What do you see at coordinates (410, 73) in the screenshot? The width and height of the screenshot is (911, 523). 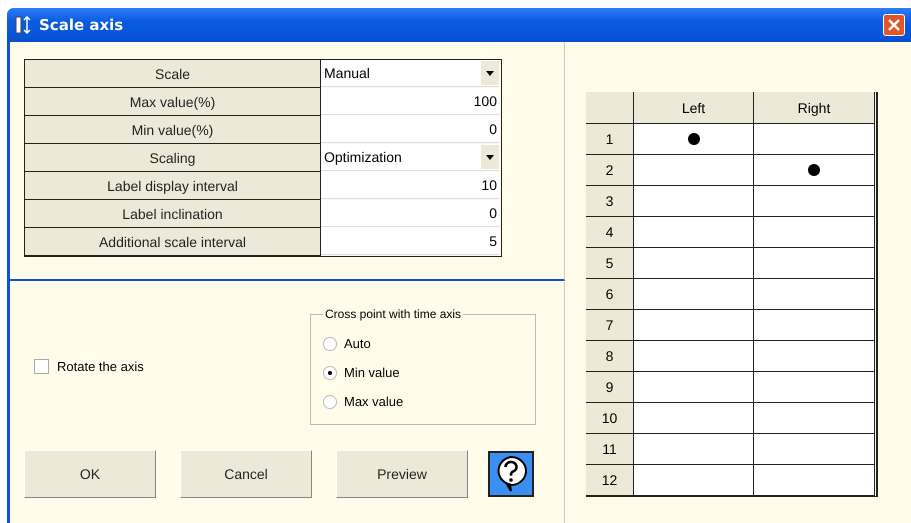 I see `dropdown-field: Manual` at bounding box center [410, 73].